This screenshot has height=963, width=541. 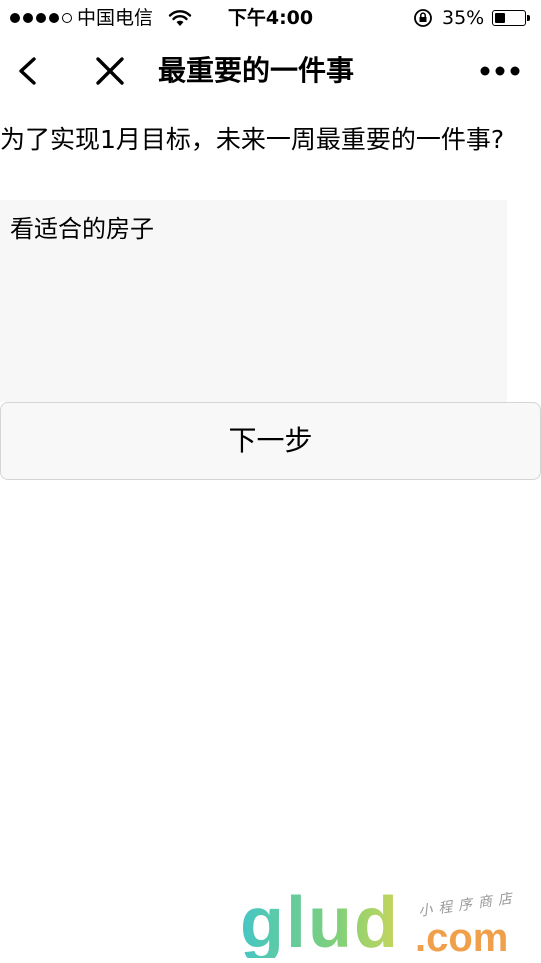 I want to click on back-button, so click(x=28, y=71).